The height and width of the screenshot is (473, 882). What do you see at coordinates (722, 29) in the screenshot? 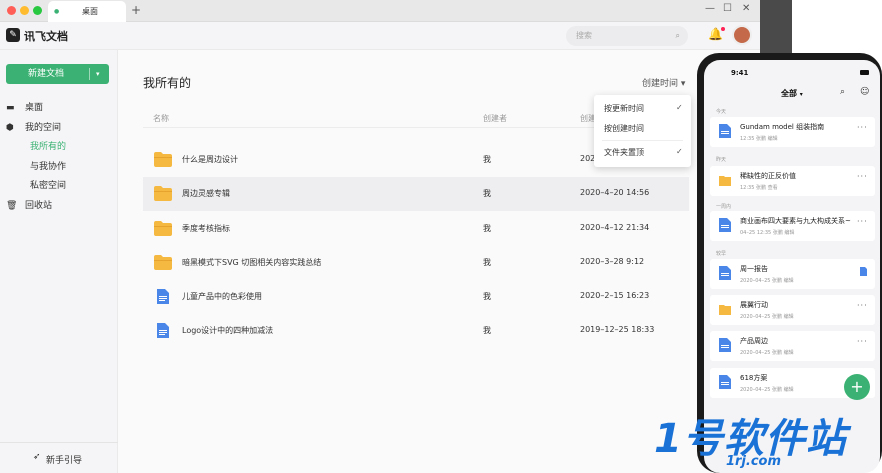
I see `notification-badge` at bounding box center [722, 29].